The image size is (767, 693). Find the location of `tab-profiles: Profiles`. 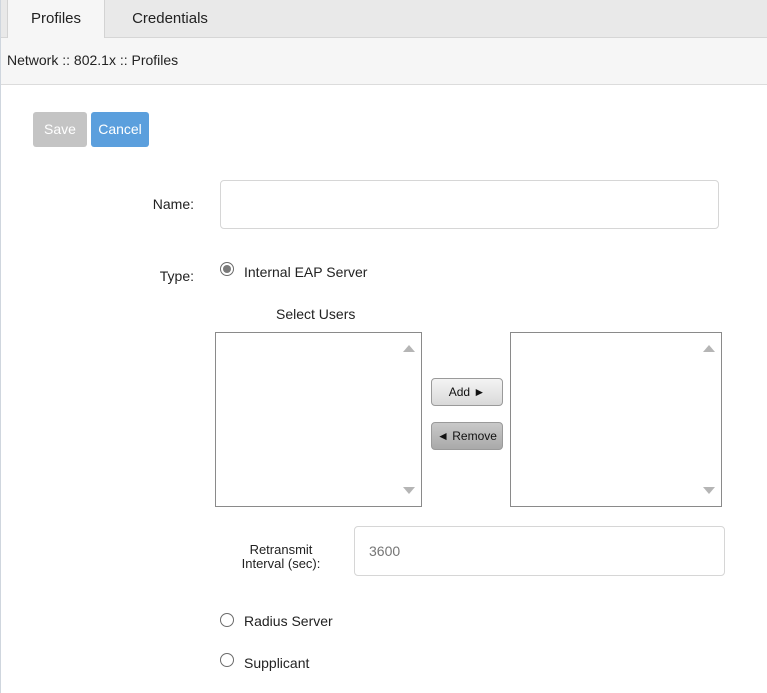

tab-profiles: Profiles is located at coordinates (56, 19).